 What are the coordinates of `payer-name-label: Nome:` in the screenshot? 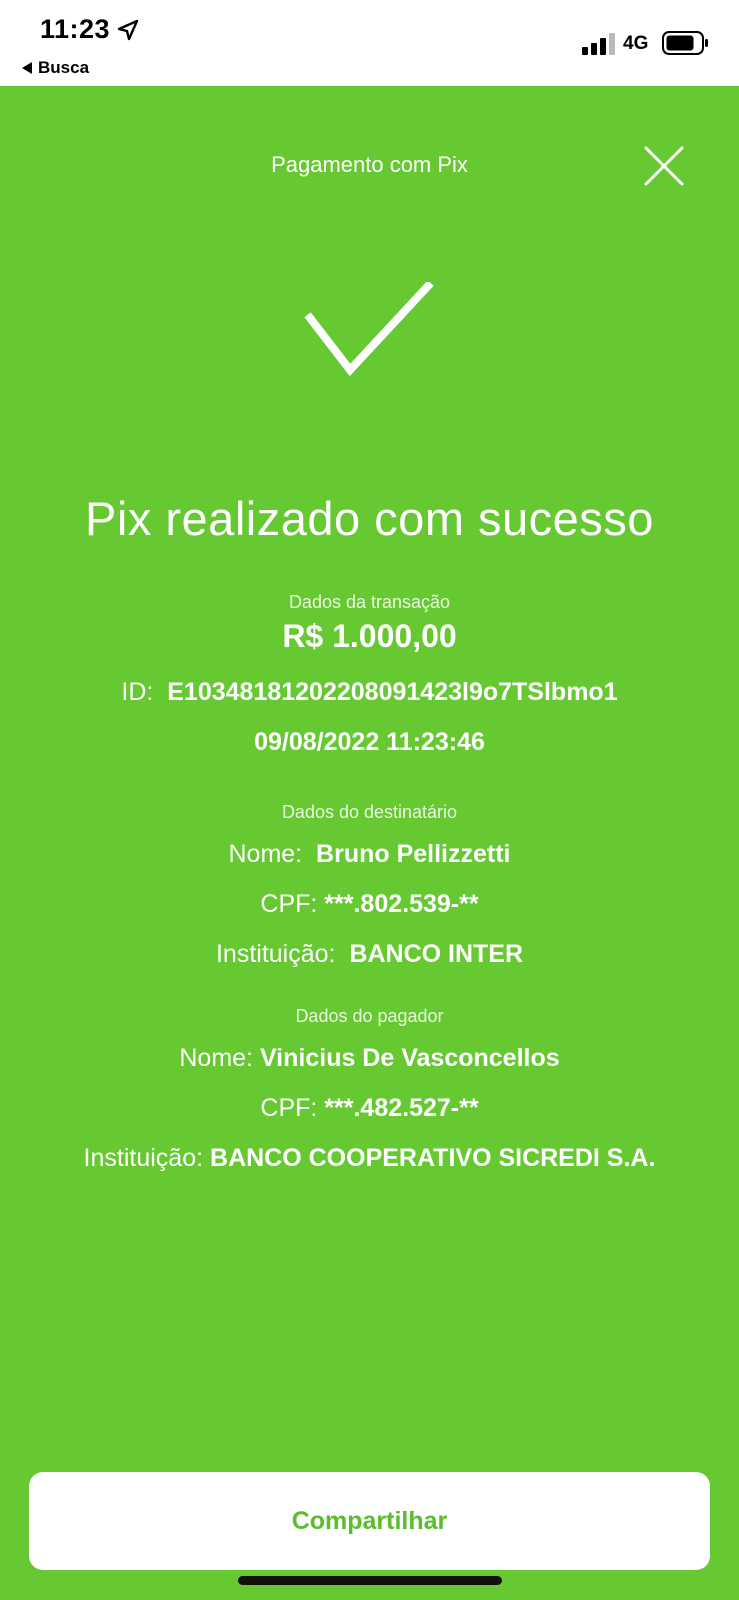 It's located at (216, 1058).